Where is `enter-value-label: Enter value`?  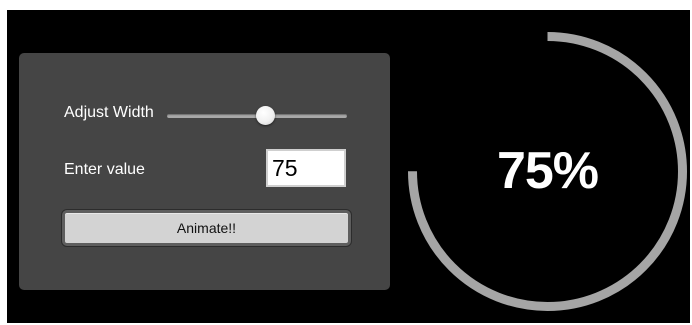 enter-value-label: Enter value is located at coordinates (104, 169).